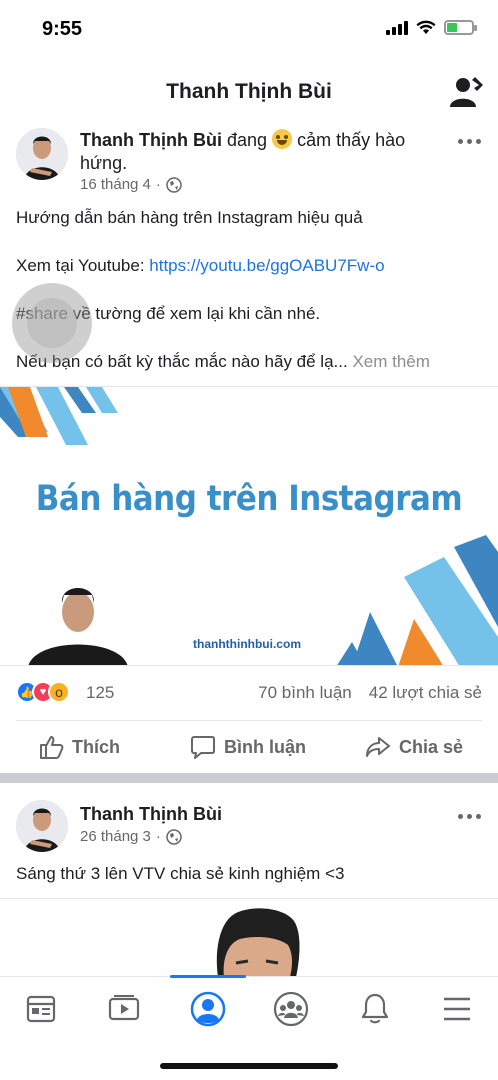  I want to click on status-icons, so click(431, 27).